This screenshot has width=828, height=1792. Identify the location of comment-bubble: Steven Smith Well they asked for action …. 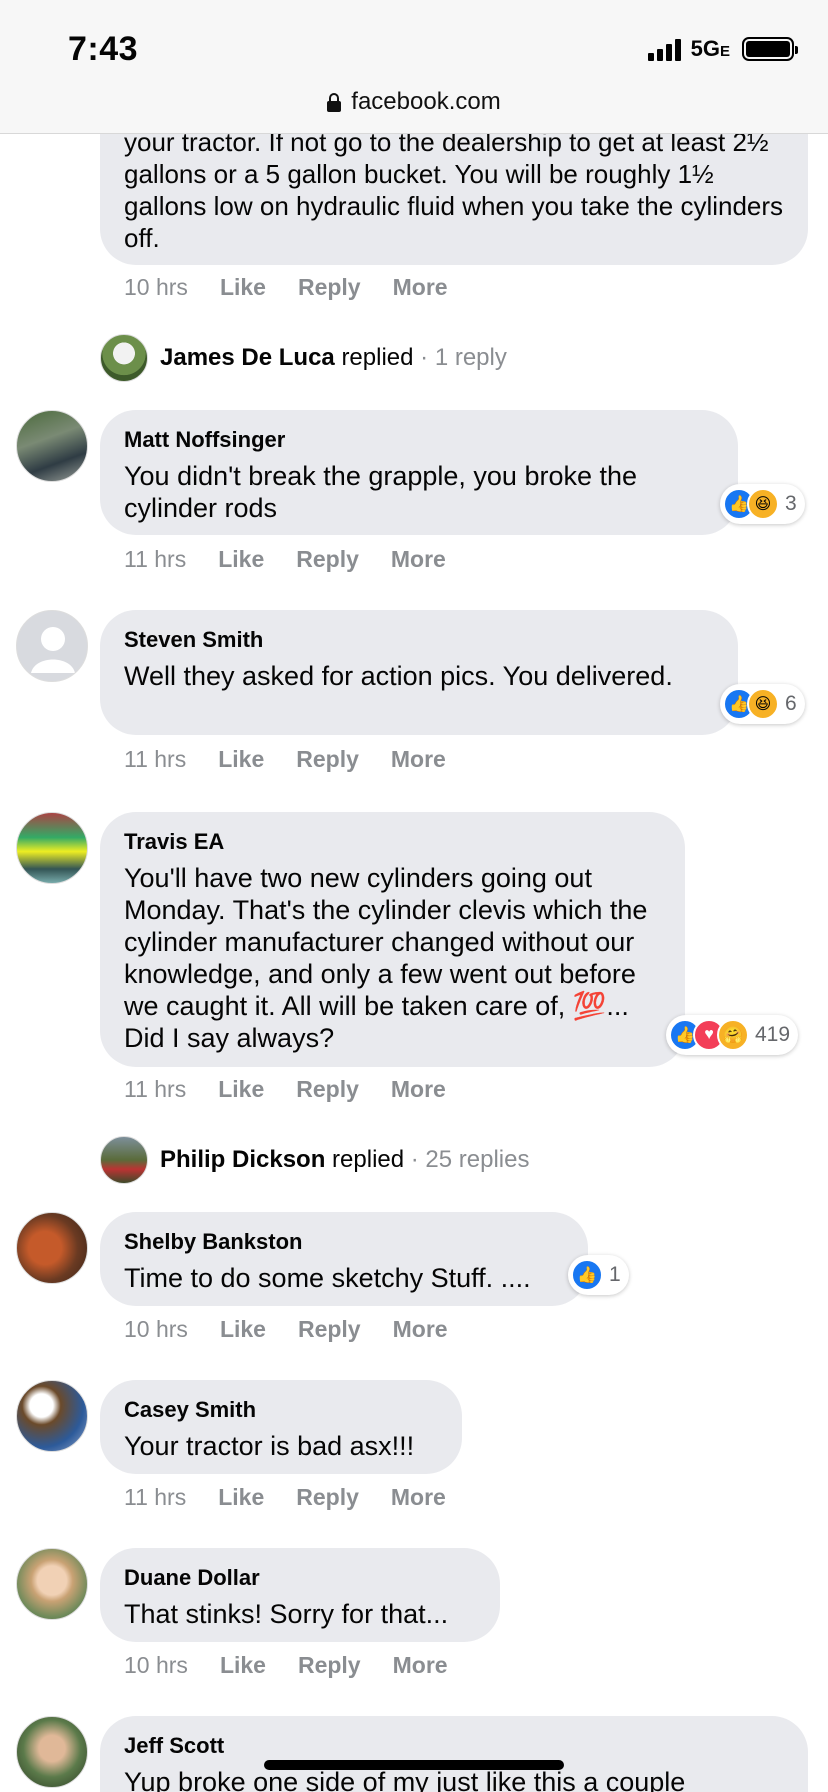
(419, 672).